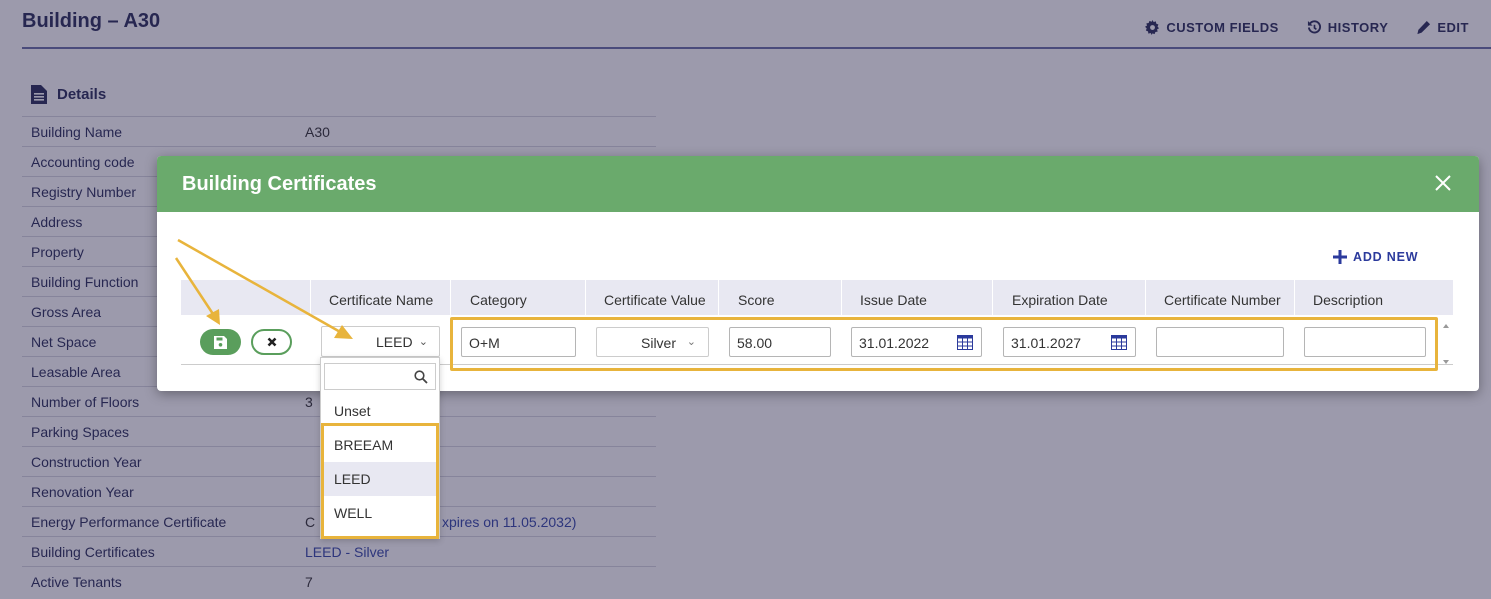  I want to click on dropdown-option-leed: LEED, so click(380, 479).